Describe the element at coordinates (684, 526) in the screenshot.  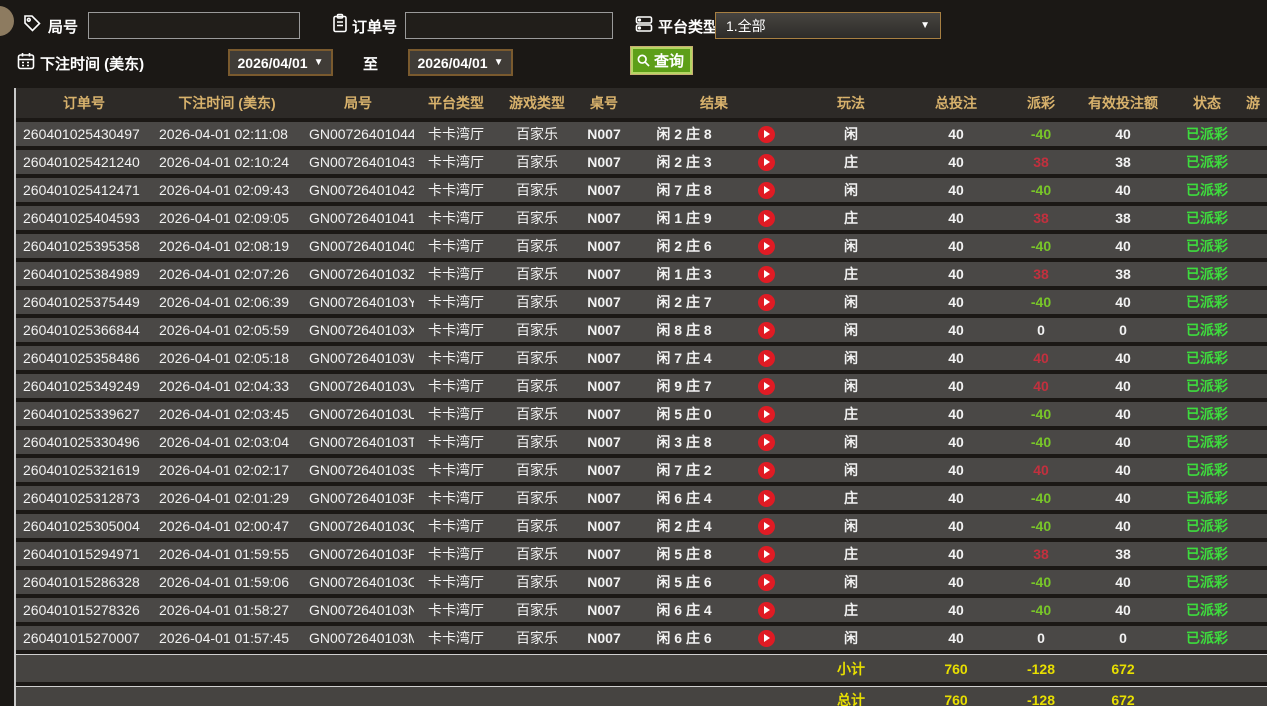
I see `cell-result: 闲 2 庄 4` at that location.